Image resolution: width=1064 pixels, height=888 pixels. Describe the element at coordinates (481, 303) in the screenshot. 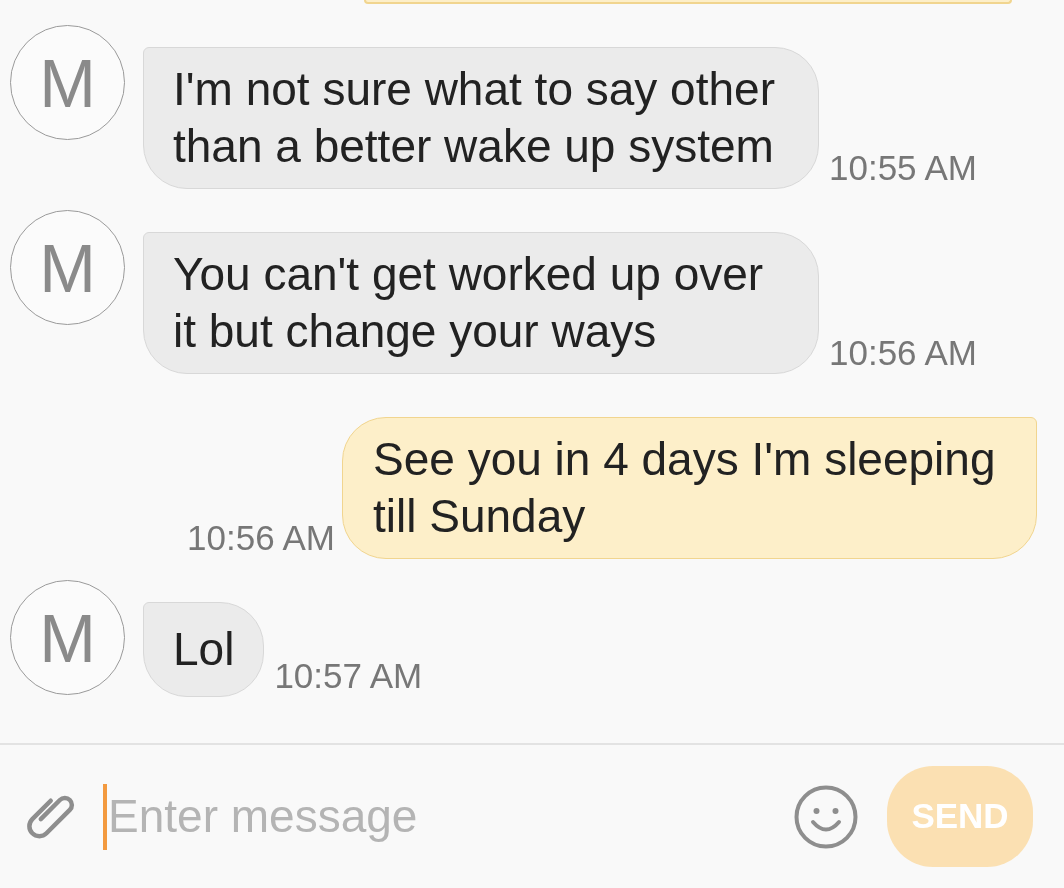

I see `message-bubble: You can't get worked up over it but change your ways` at that location.